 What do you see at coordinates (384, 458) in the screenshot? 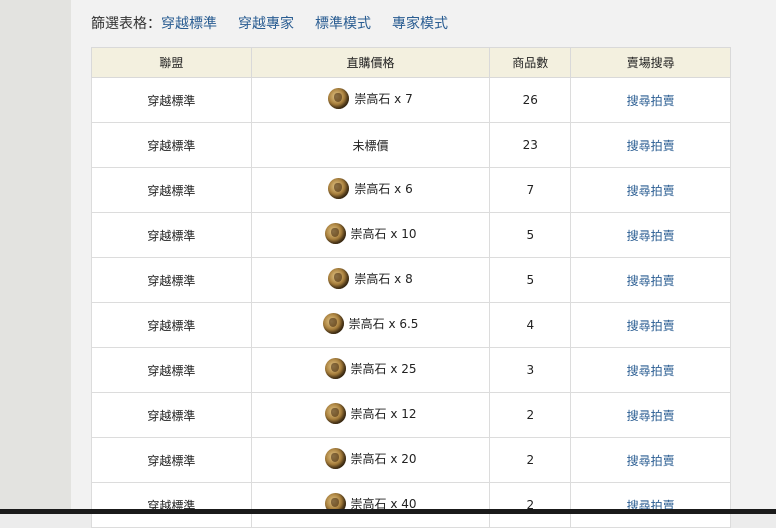
I see `price-text: 崇高石 x 20` at bounding box center [384, 458].